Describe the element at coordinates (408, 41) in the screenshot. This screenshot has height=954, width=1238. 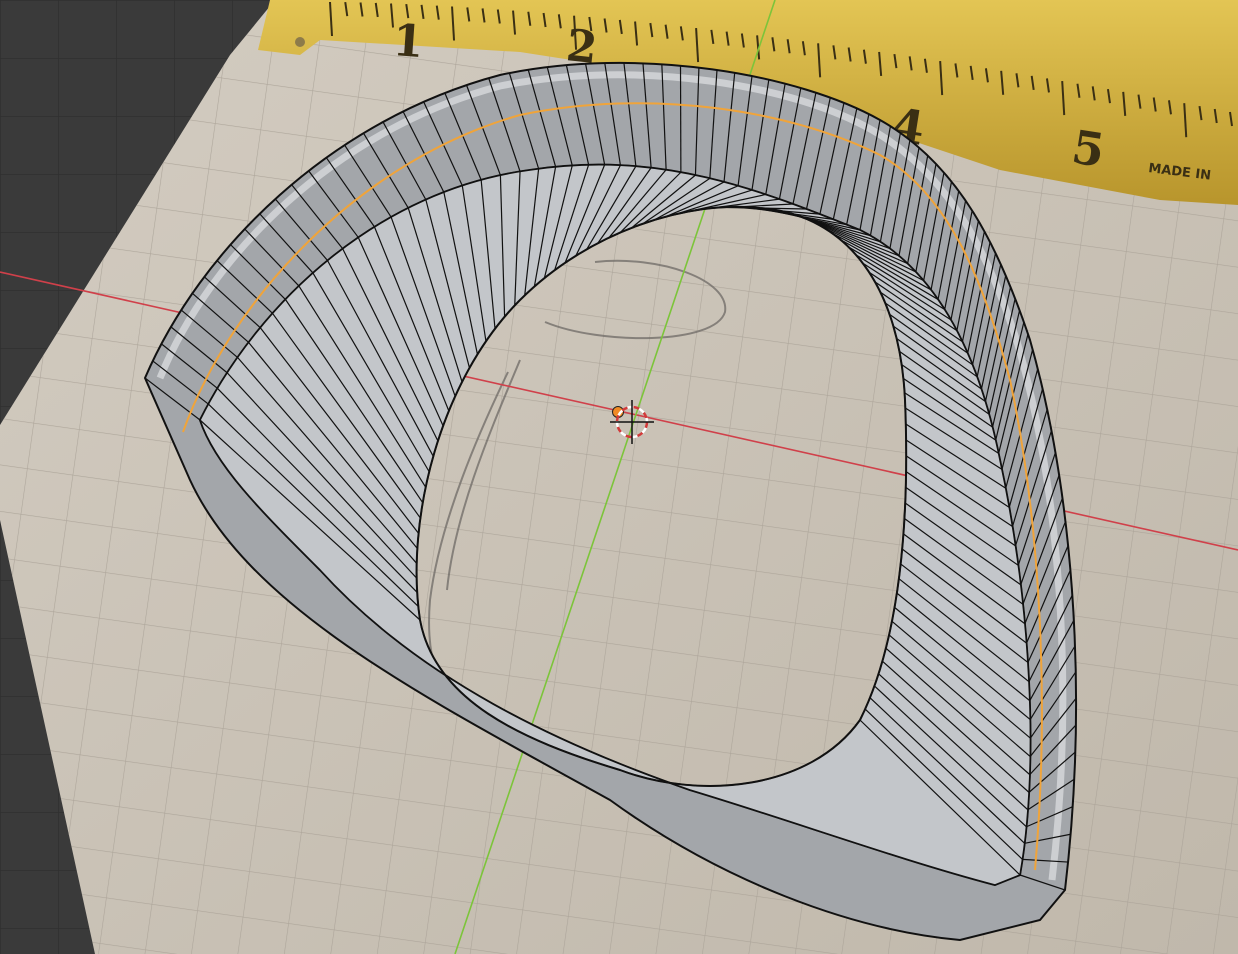
I see `tape-number-1: 1` at that location.